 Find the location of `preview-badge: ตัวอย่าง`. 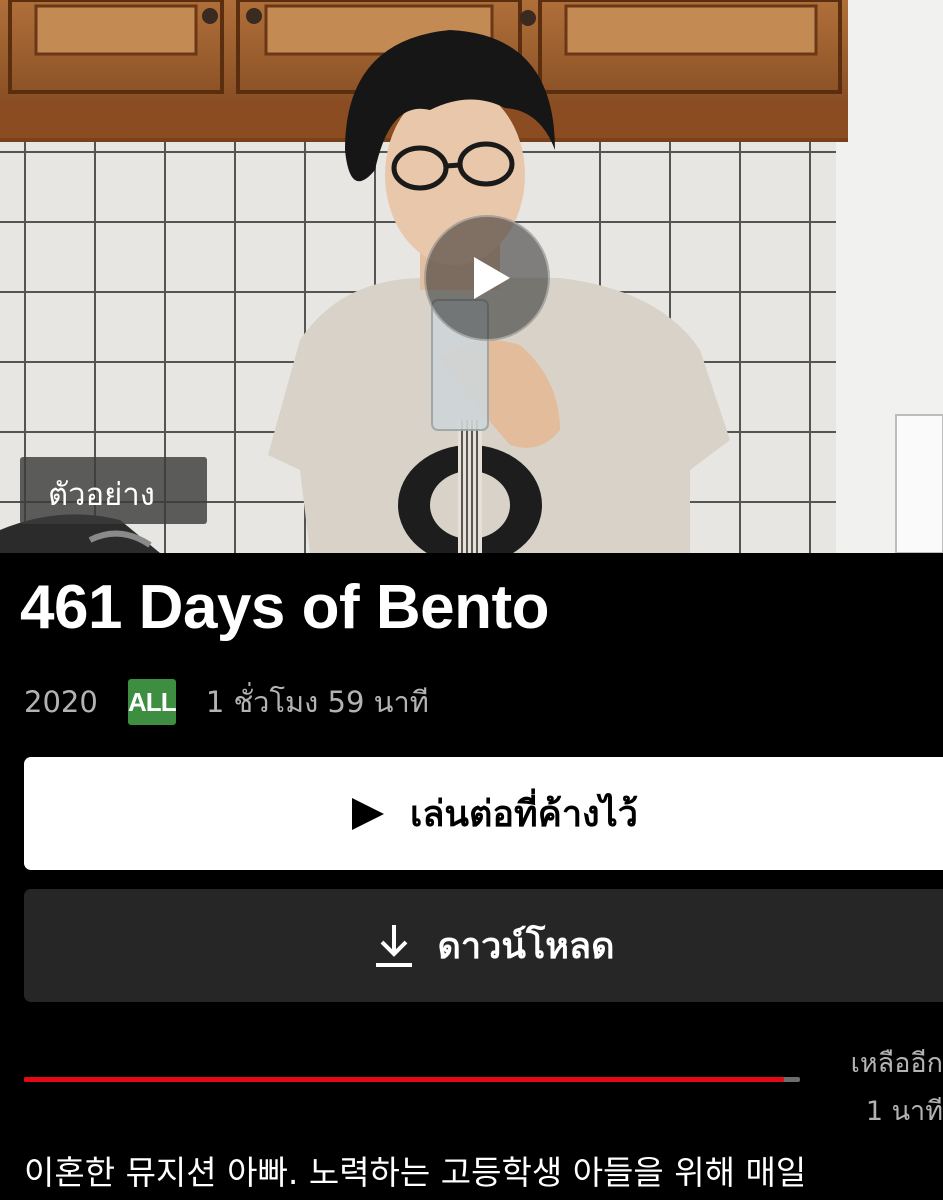

preview-badge: ตัวอย่าง is located at coordinates (113, 490).